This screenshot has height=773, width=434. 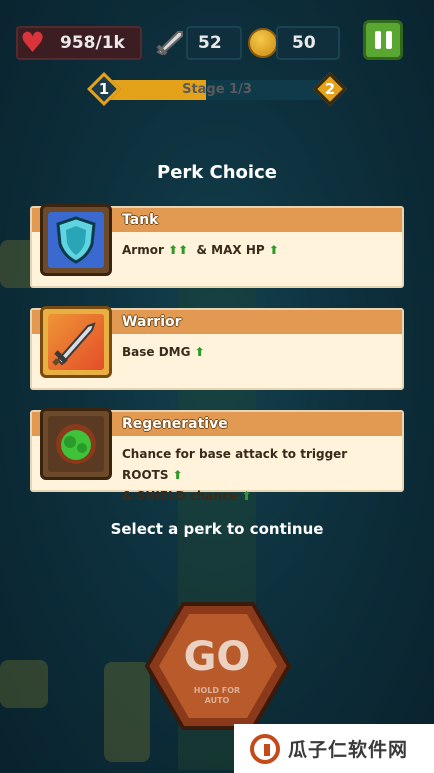 I want to click on hp-display: ♥ 958/1k, so click(x=79, y=43).